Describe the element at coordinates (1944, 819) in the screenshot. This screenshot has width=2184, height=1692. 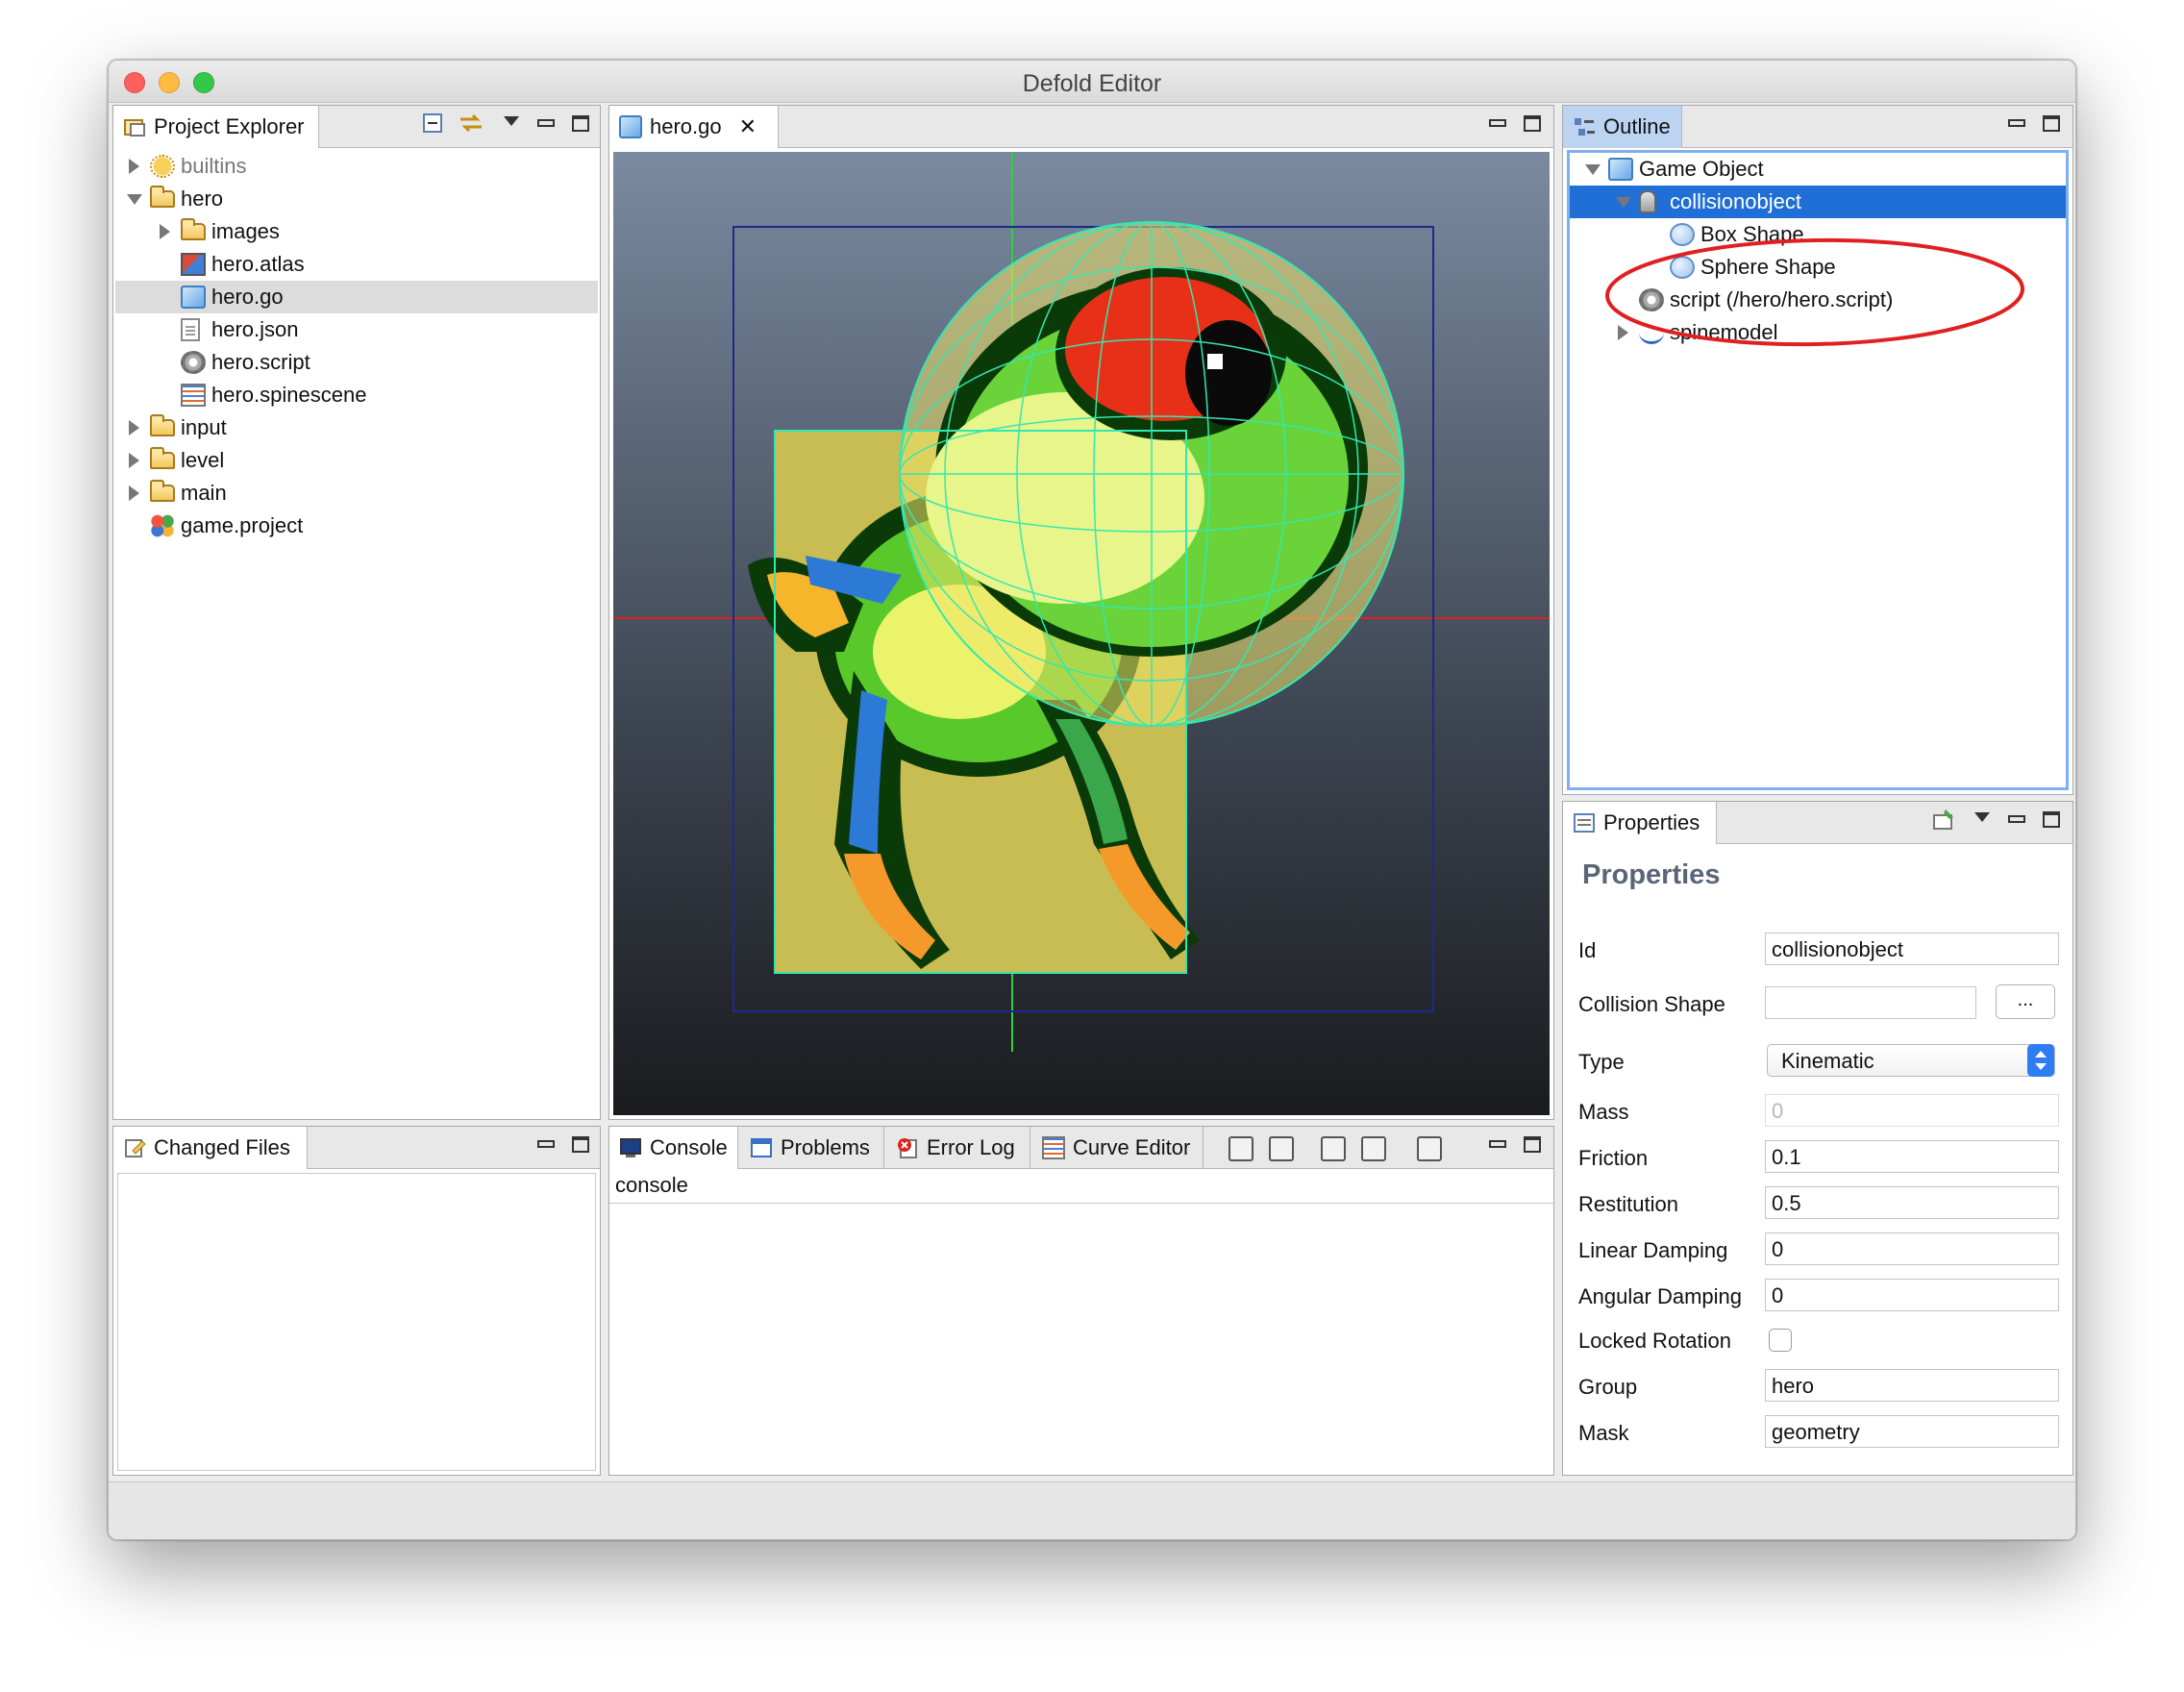
I see `pin-properties-icon` at that location.